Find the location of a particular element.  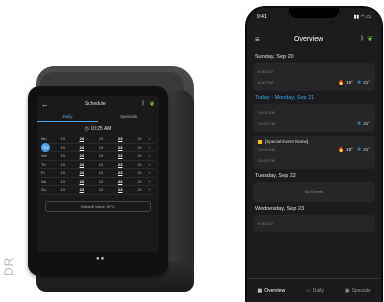

thermostat-tabs: Daily Specials is located at coordinates (98, 117).